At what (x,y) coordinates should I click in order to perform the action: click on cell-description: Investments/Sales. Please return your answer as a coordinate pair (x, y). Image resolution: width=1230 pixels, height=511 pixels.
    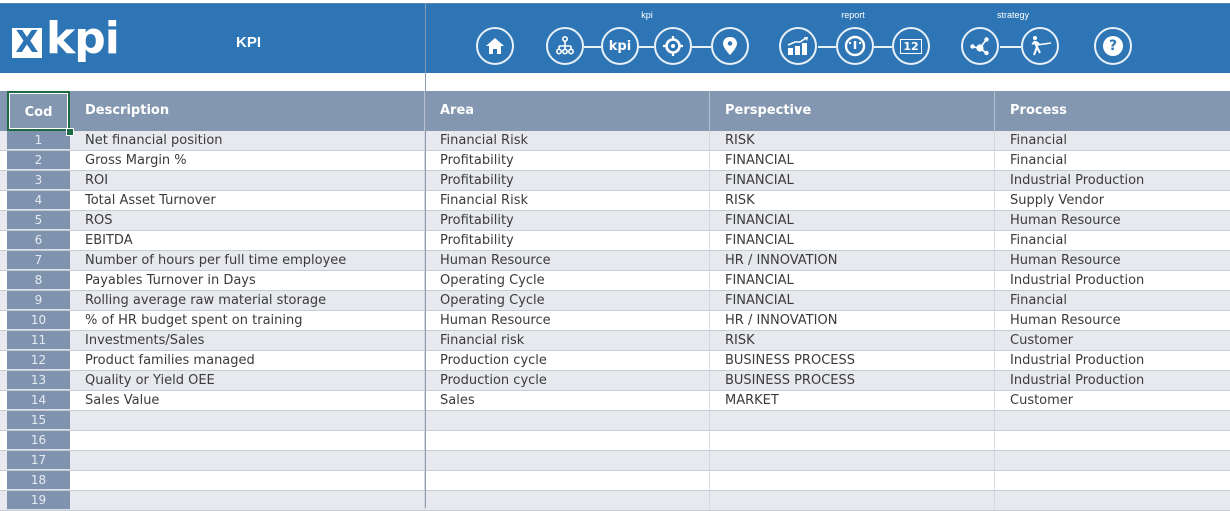
    Looking at the image, I should click on (247, 340).